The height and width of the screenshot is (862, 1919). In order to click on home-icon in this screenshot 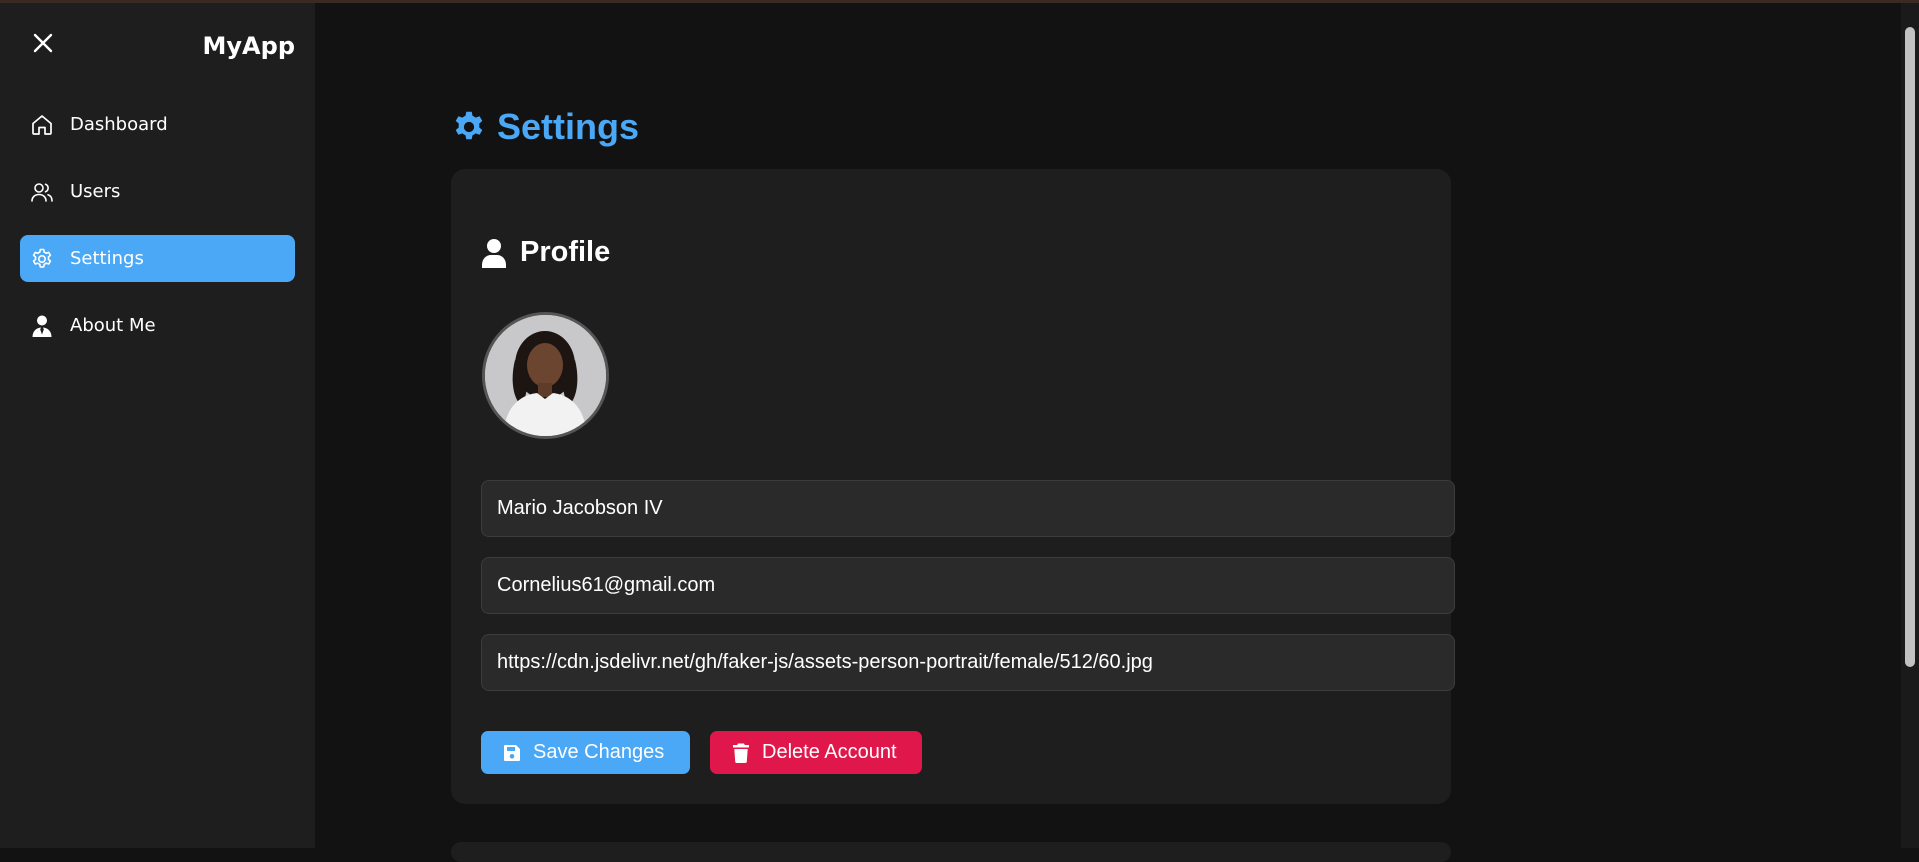, I will do `click(42, 125)`.